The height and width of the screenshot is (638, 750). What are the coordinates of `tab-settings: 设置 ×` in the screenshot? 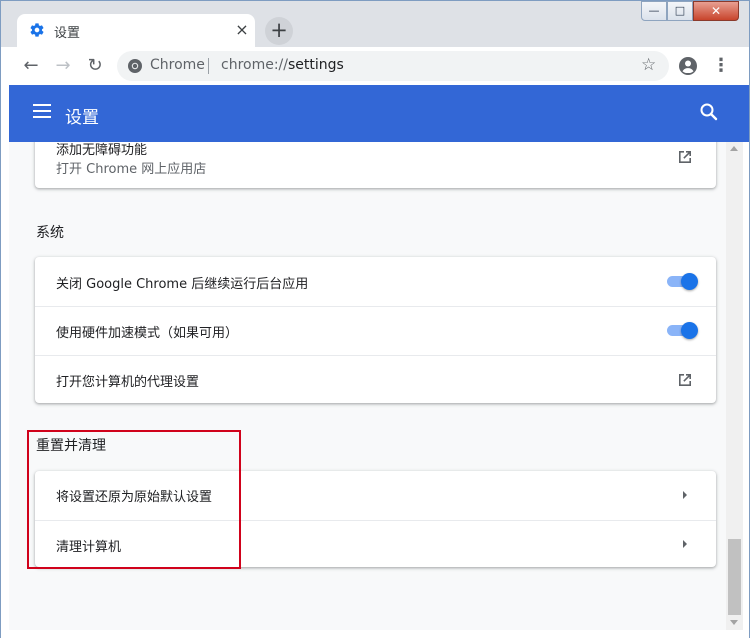 It's located at (136, 30).